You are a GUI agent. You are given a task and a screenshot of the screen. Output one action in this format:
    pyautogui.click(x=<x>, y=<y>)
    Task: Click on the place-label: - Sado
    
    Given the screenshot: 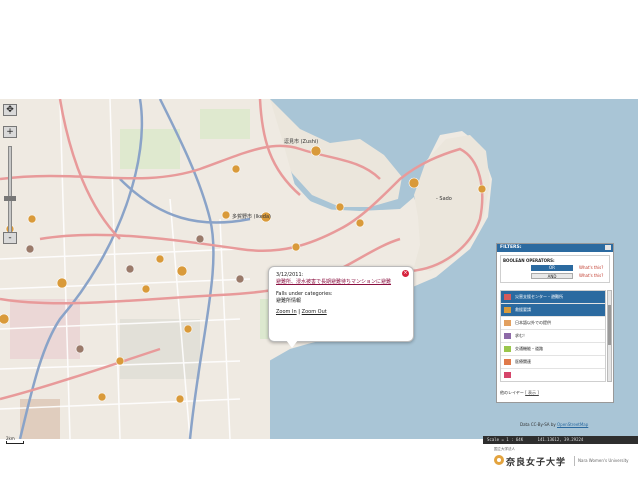 What is the action you would take?
    pyautogui.click(x=444, y=199)
    